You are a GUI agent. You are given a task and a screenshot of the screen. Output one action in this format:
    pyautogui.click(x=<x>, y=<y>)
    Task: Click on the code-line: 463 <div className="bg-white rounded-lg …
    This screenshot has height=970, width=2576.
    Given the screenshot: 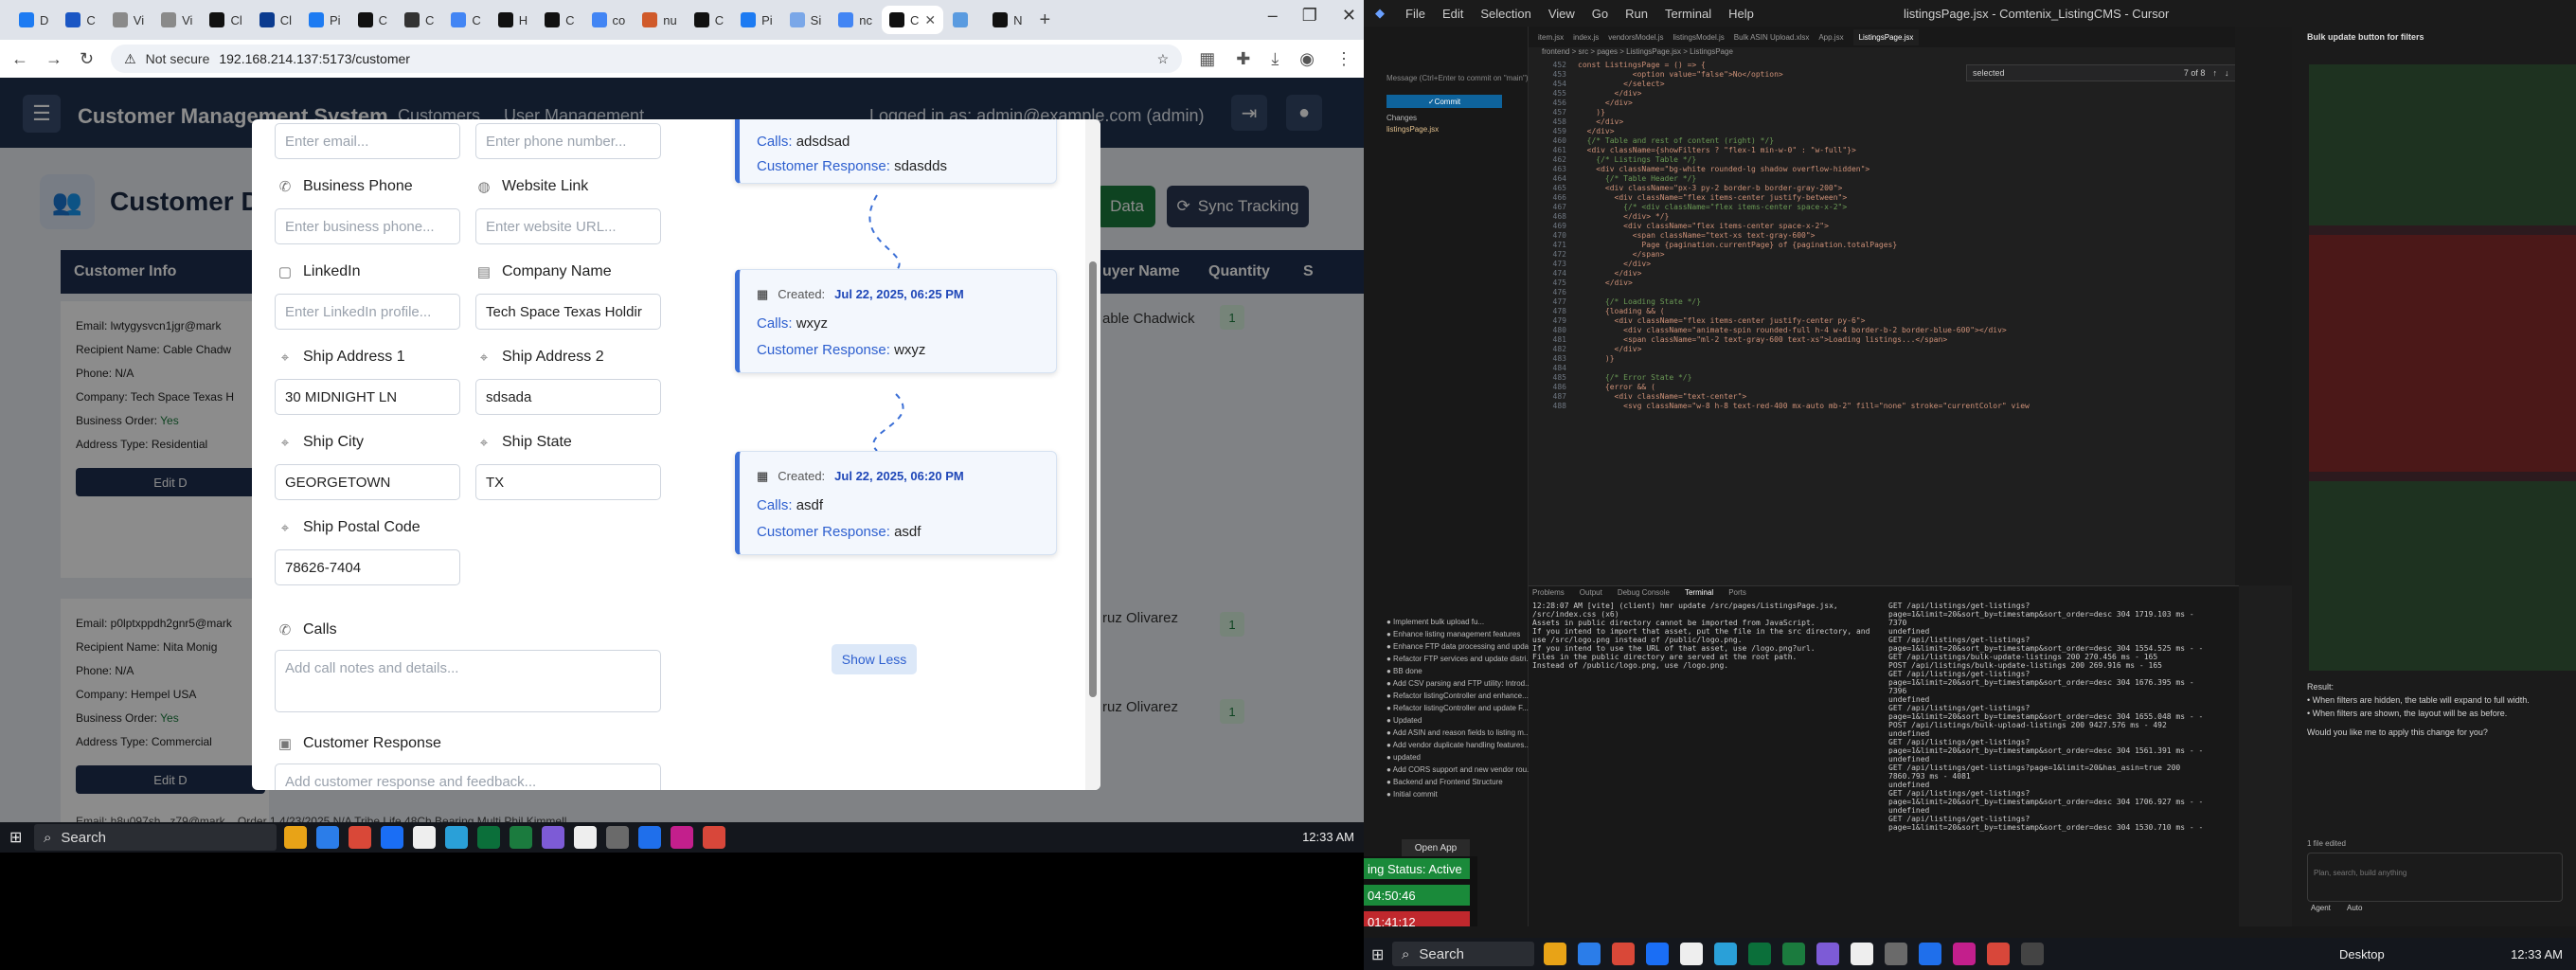 What is the action you would take?
    pyautogui.click(x=1836, y=170)
    